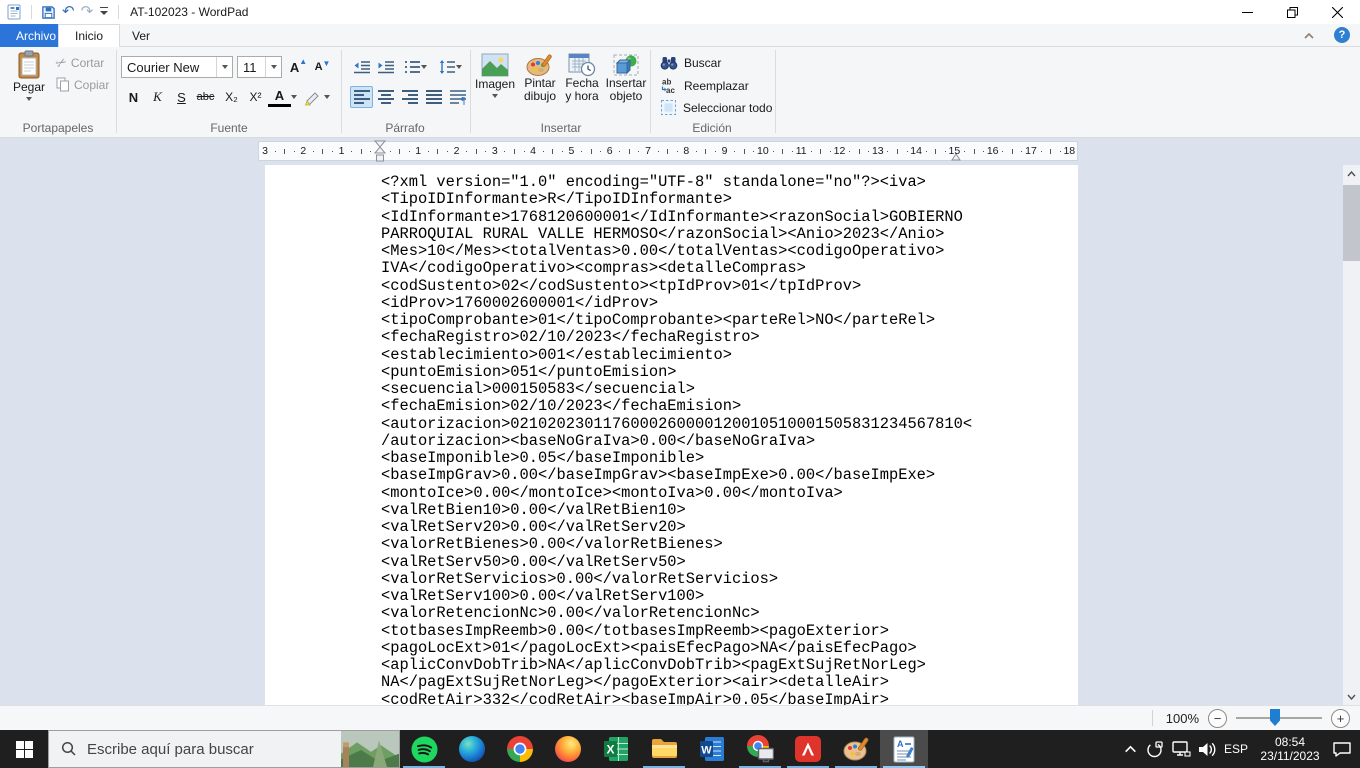 The height and width of the screenshot is (768, 1360). Describe the element at coordinates (1351, 223) in the screenshot. I see `scrollbar-thumb` at that location.